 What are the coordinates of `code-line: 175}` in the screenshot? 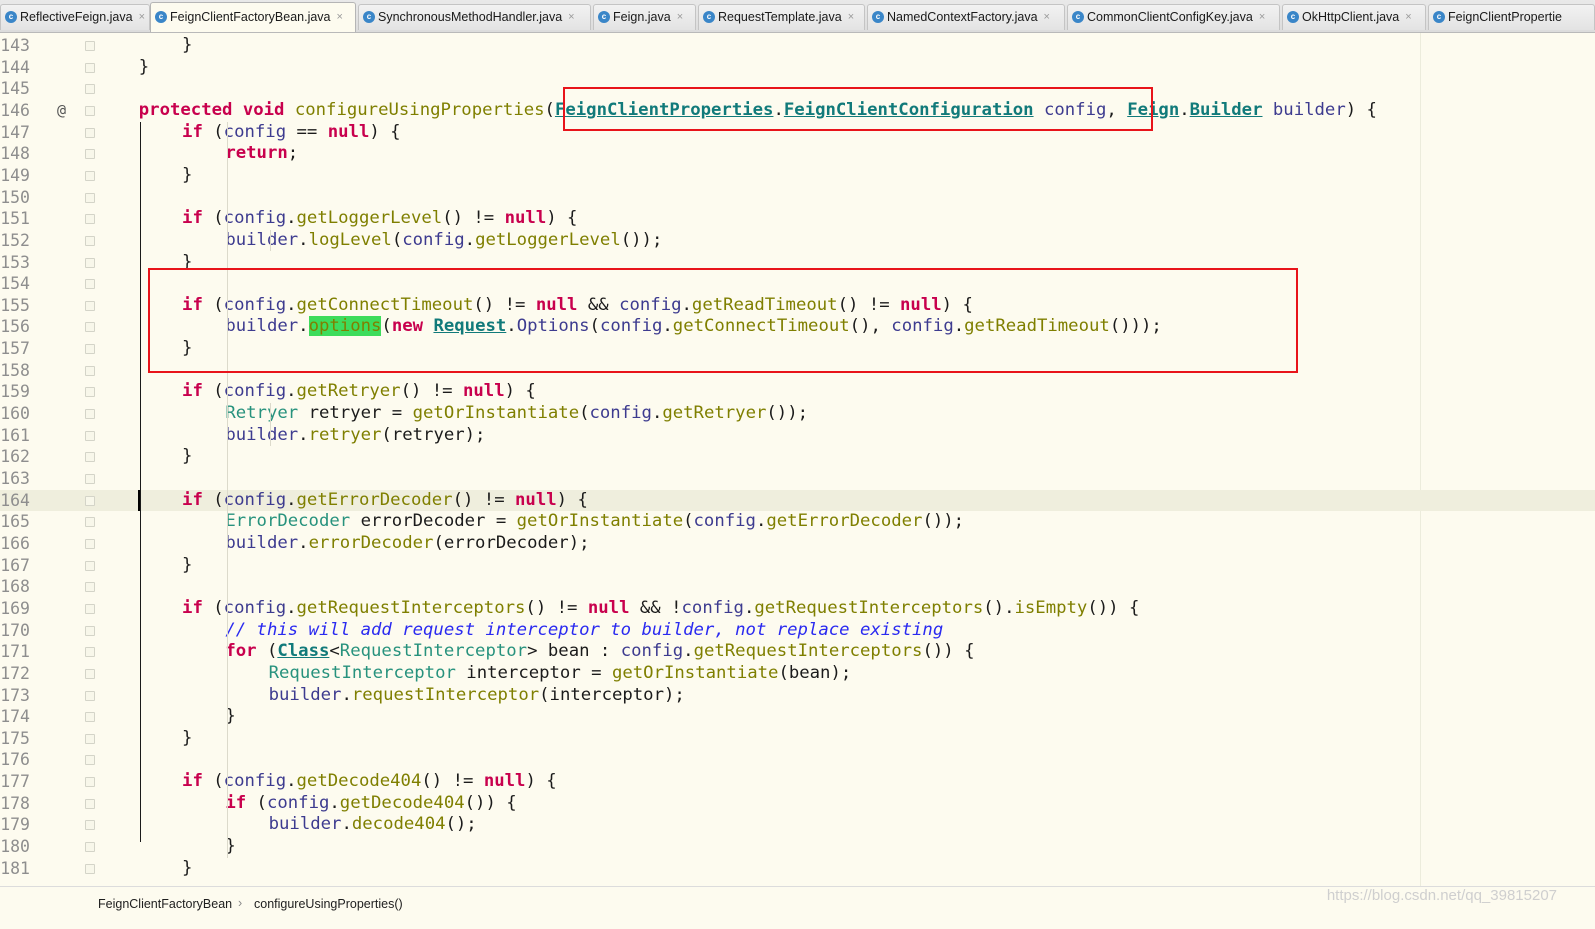 It's located at (797, 739).